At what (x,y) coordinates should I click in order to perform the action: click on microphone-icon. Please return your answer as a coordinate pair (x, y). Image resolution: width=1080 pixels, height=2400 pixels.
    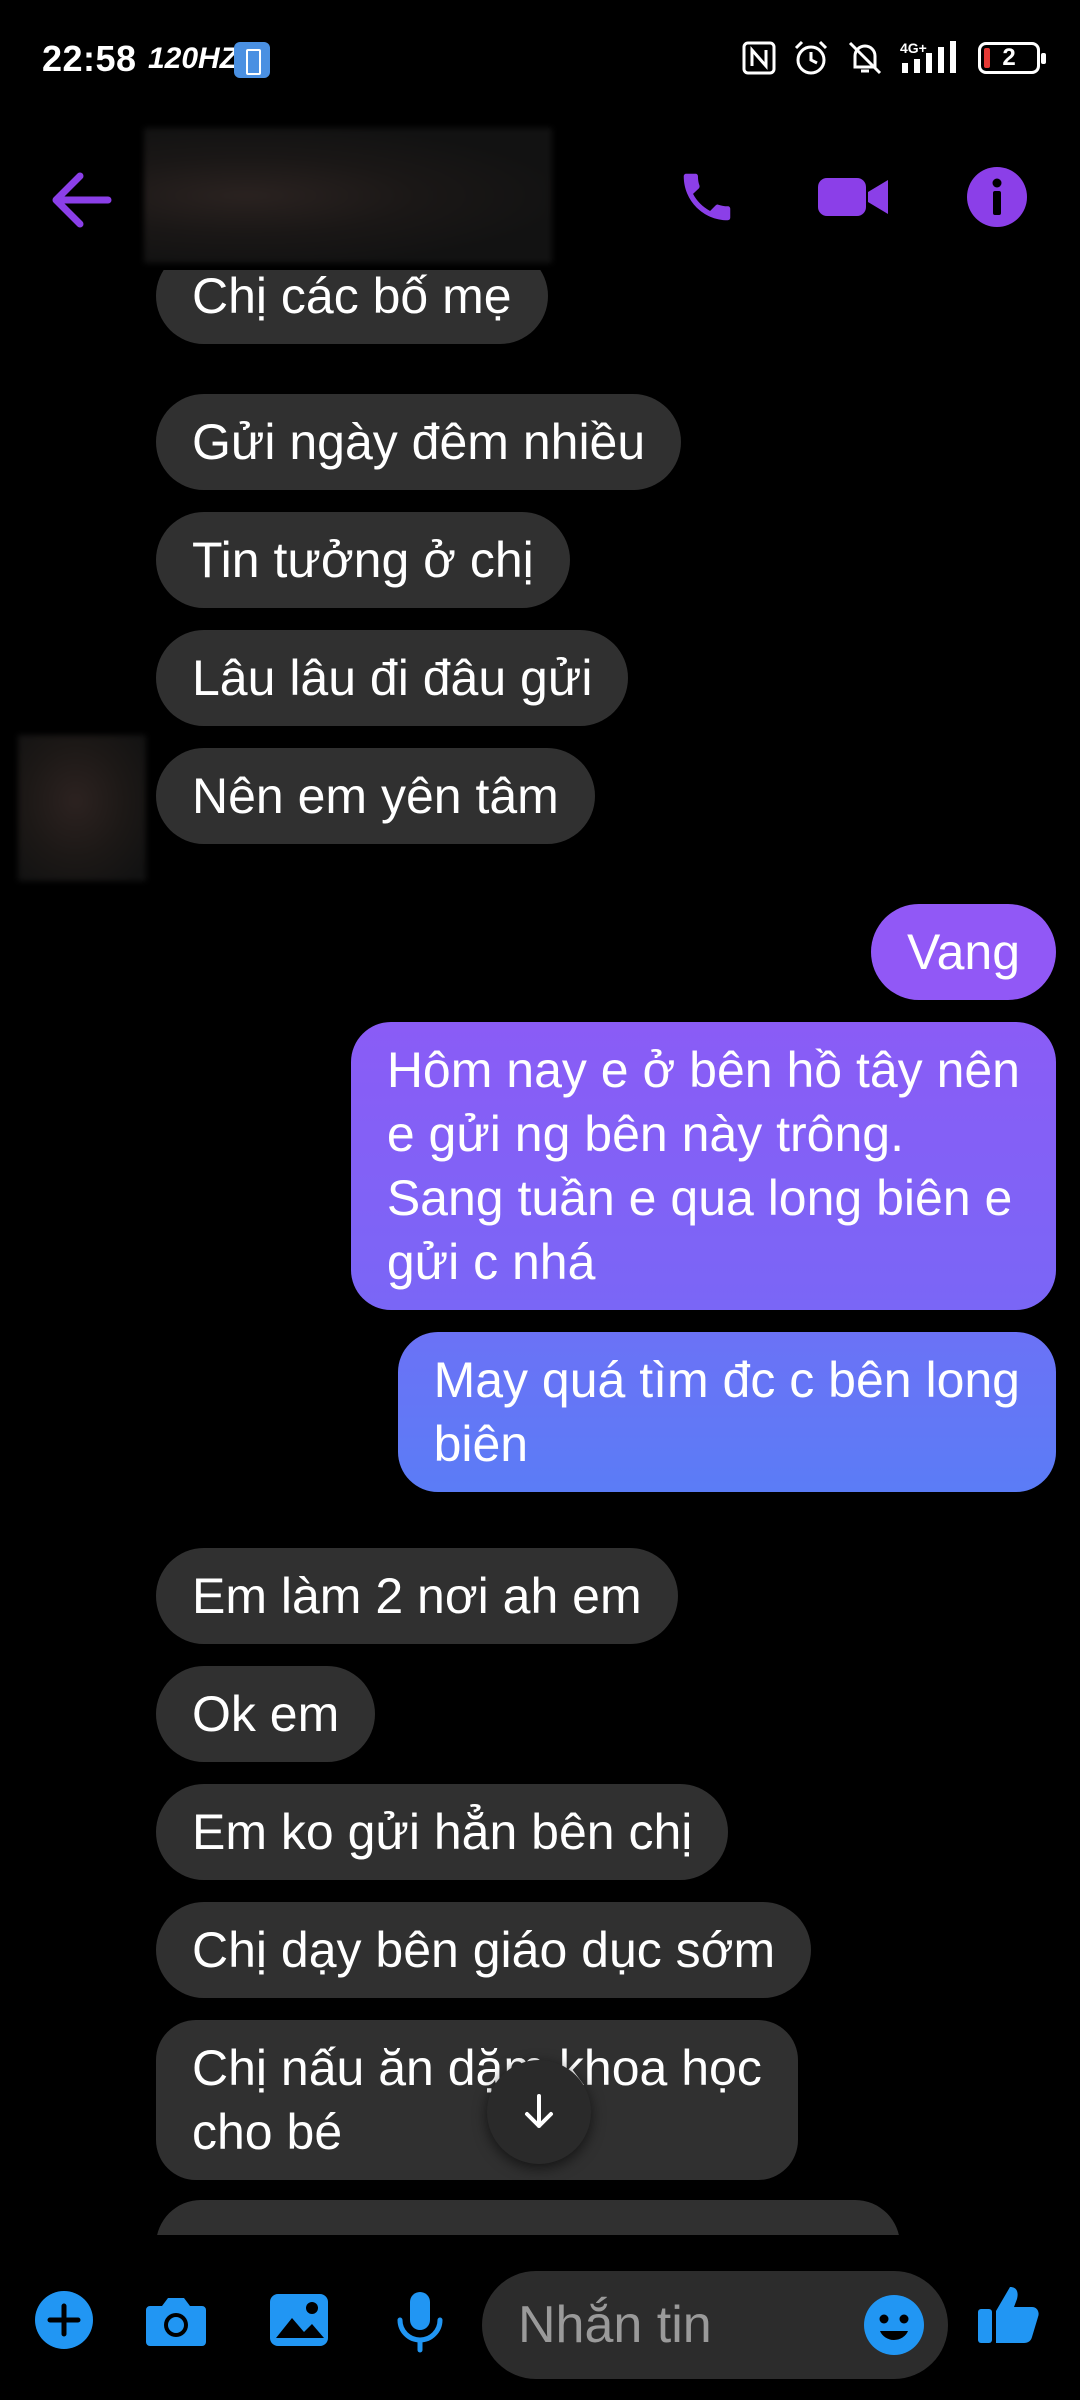
    Looking at the image, I should click on (420, 2322).